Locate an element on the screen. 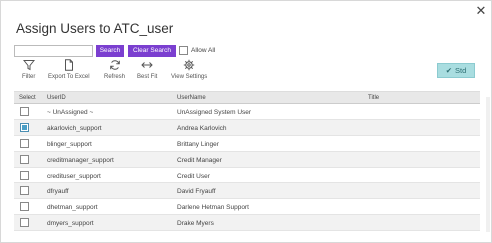  table-row: creditmanager_support Credit Manager is located at coordinates (247, 159).